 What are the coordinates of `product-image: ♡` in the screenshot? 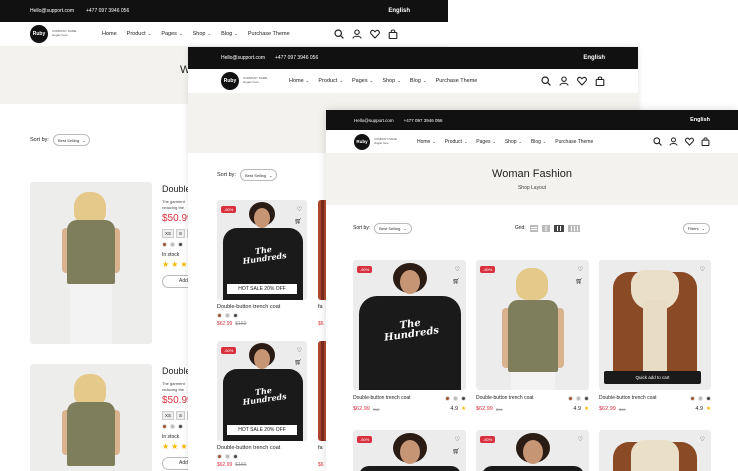 It's located at (655, 450).